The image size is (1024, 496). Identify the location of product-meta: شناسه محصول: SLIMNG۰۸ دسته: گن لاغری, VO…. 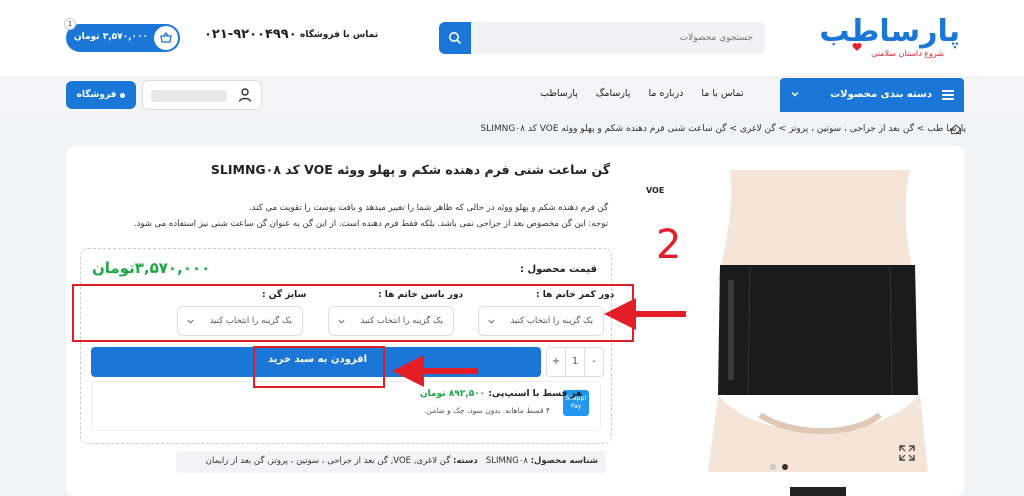
(391, 462).